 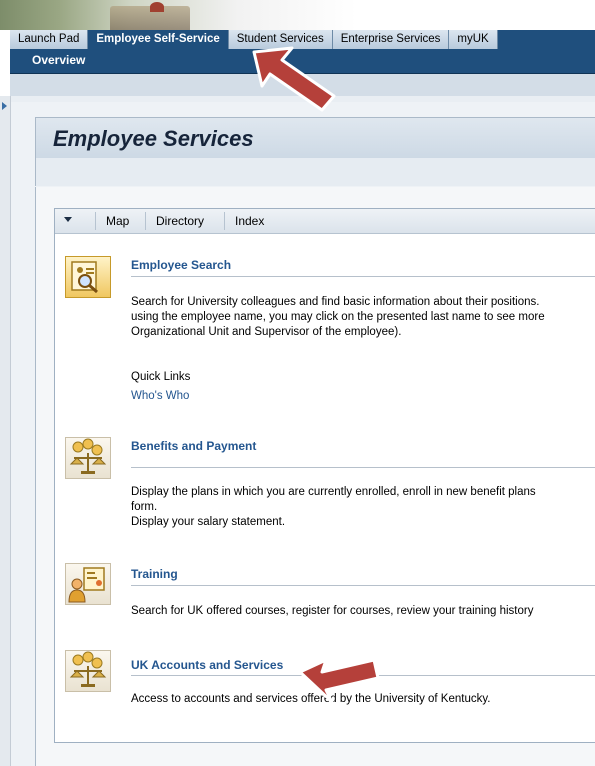 What do you see at coordinates (68, 219) in the screenshot?
I see `collapse-caret-icon` at bounding box center [68, 219].